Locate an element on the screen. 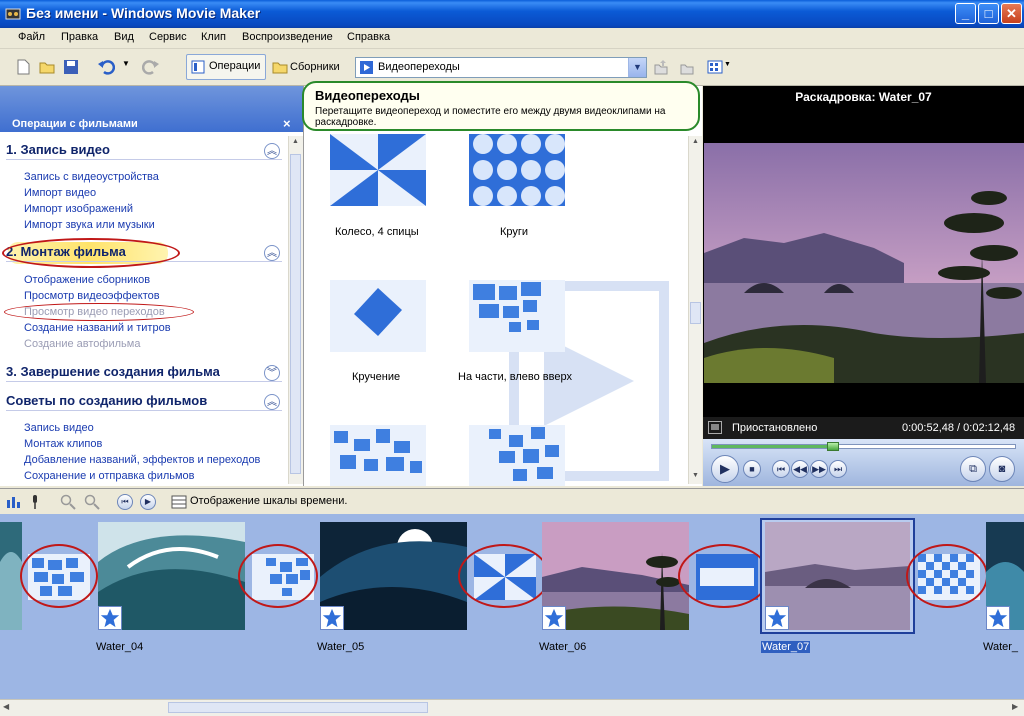 This screenshot has height=716, width=1024. playback-time: 0:00:52,48 / 0:02:12,48 is located at coordinates (959, 428).